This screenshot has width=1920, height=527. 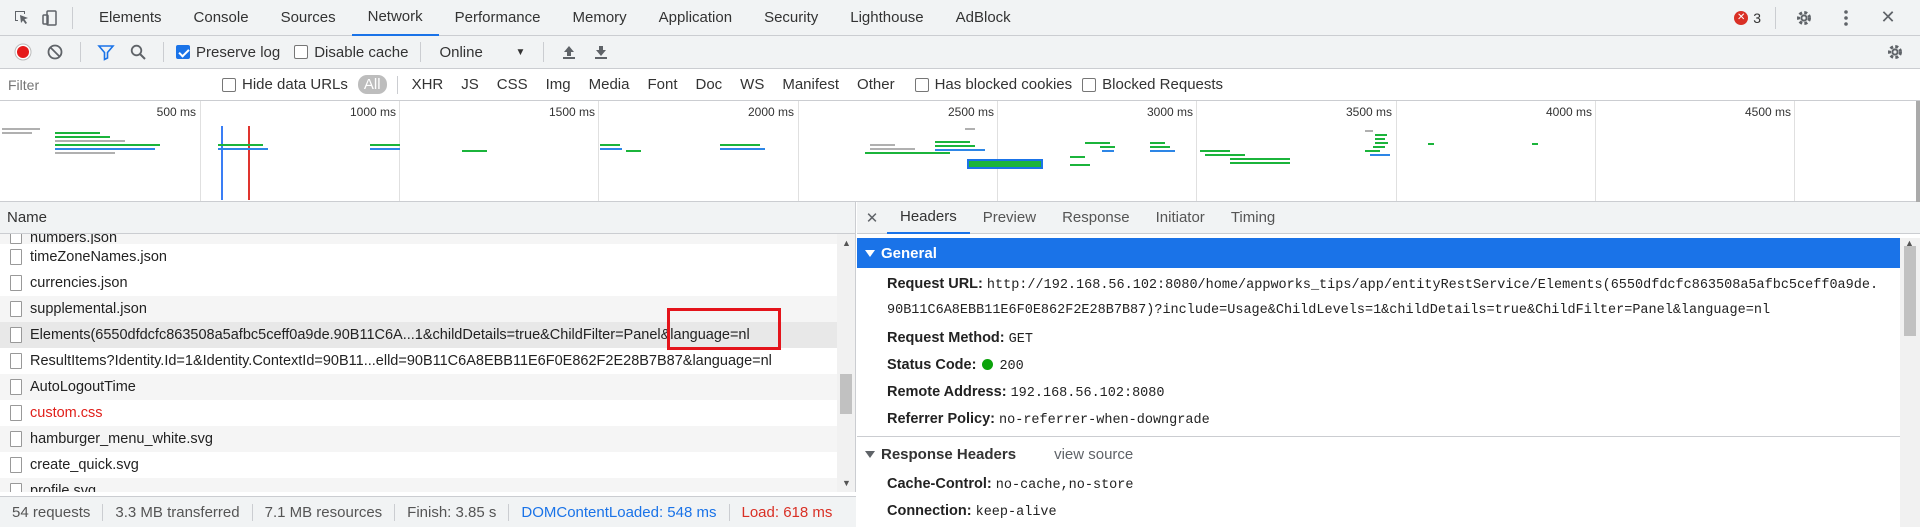 What do you see at coordinates (50, 18) in the screenshot?
I see `device-toolbar-icon` at bounding box center [50, 18].